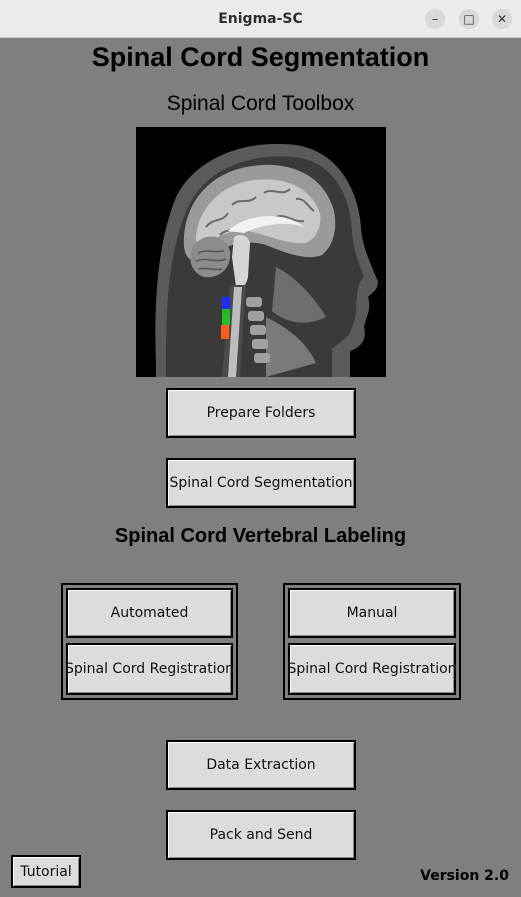 This screenshot has width=521, height=897. What do you see at coordinates (260, 103) in the screenshot?
I see `page-subtitle: Spinal Cord Toolbox` at bounding box center [260, 103].